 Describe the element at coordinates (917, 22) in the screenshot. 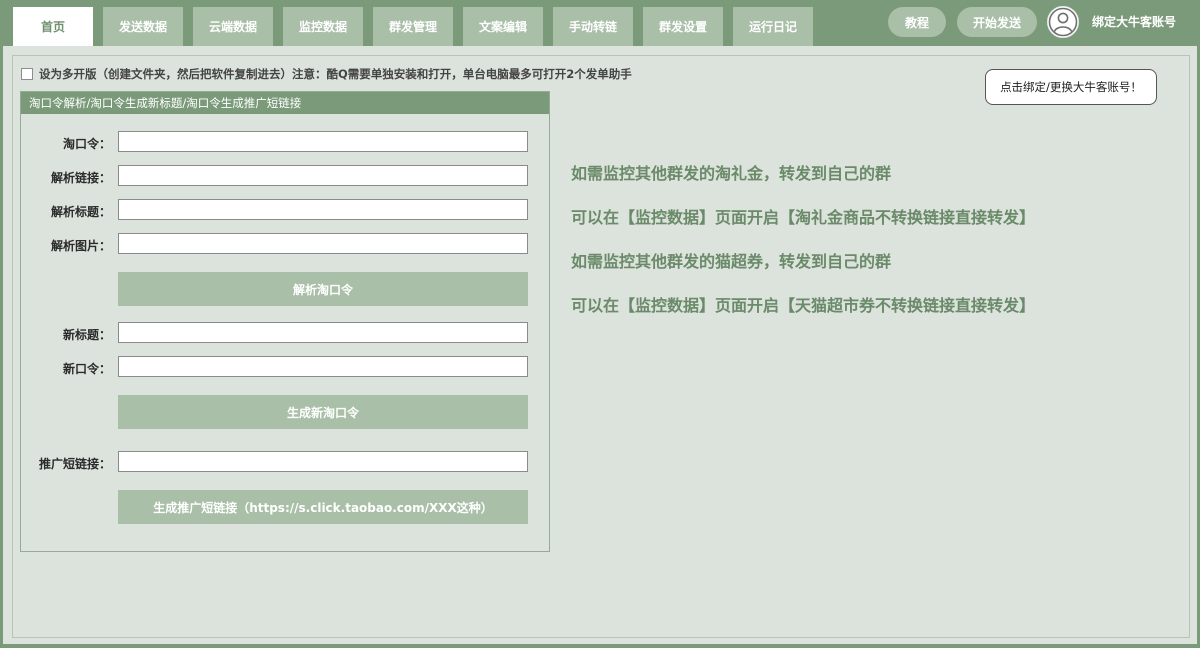

I see `tutorial-button: 教程` at that location.